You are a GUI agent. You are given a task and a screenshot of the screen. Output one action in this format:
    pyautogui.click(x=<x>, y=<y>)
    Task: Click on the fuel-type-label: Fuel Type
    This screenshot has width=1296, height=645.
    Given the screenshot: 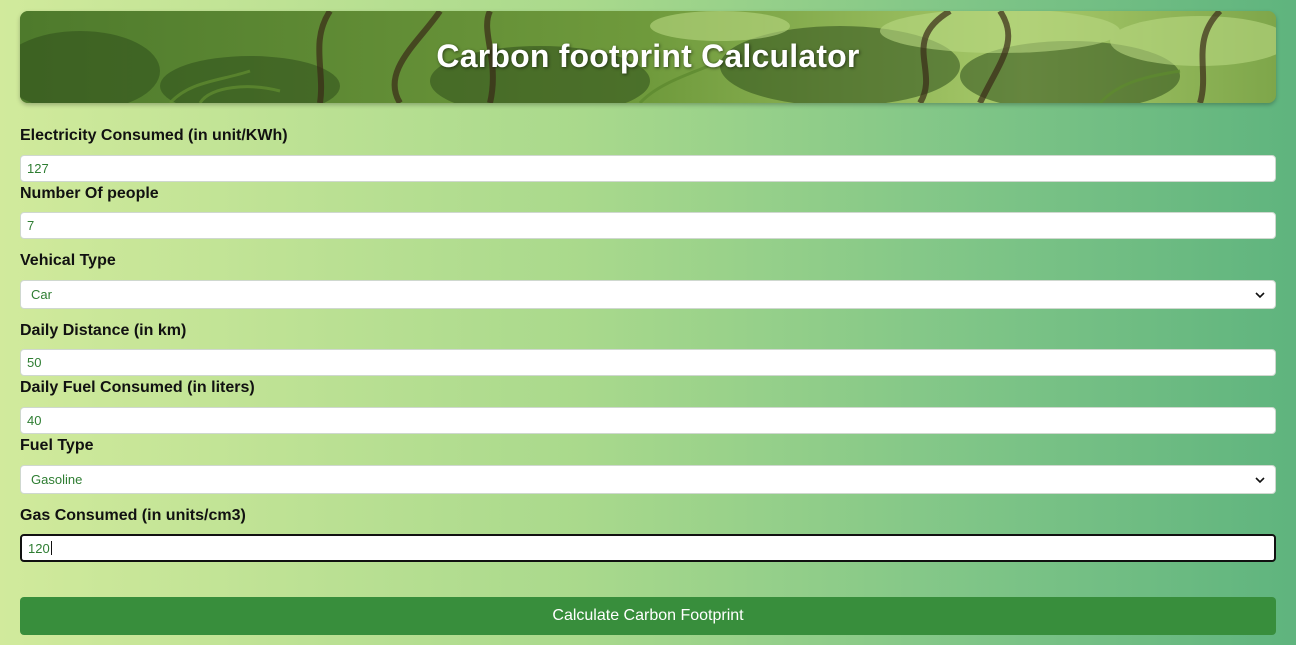 What is the action you would take?
    pyautogui.click(x=57, y=445)
    